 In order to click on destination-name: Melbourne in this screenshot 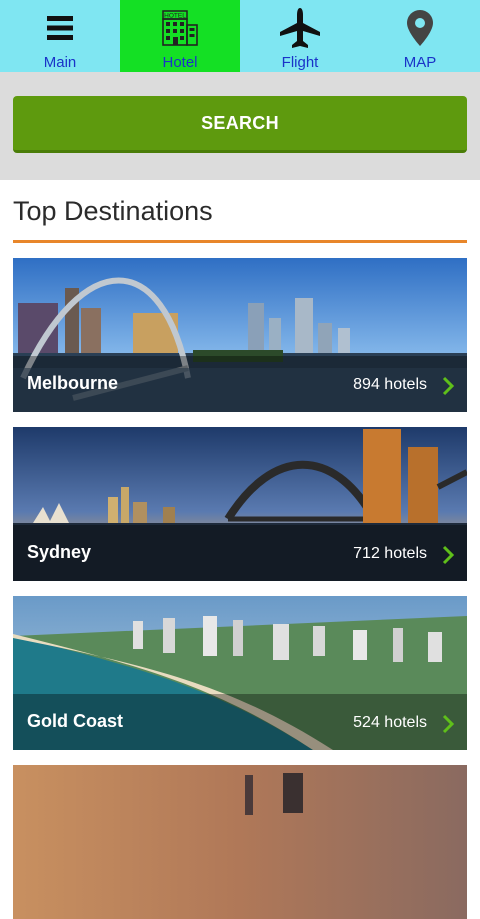, I will do `click(73, 383)`.